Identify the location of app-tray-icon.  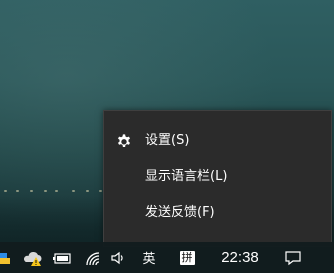
(6, 257).